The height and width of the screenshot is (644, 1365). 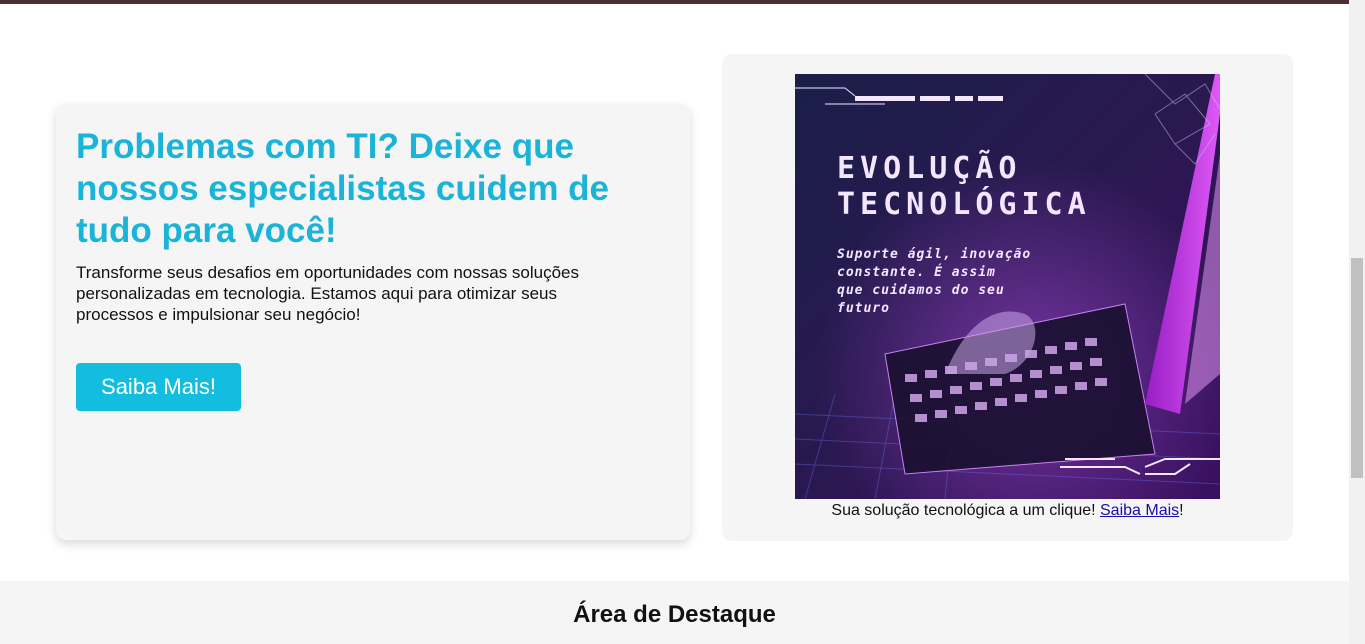 I want to click on vertical-scrollbar, so click(x=1357, y=322).